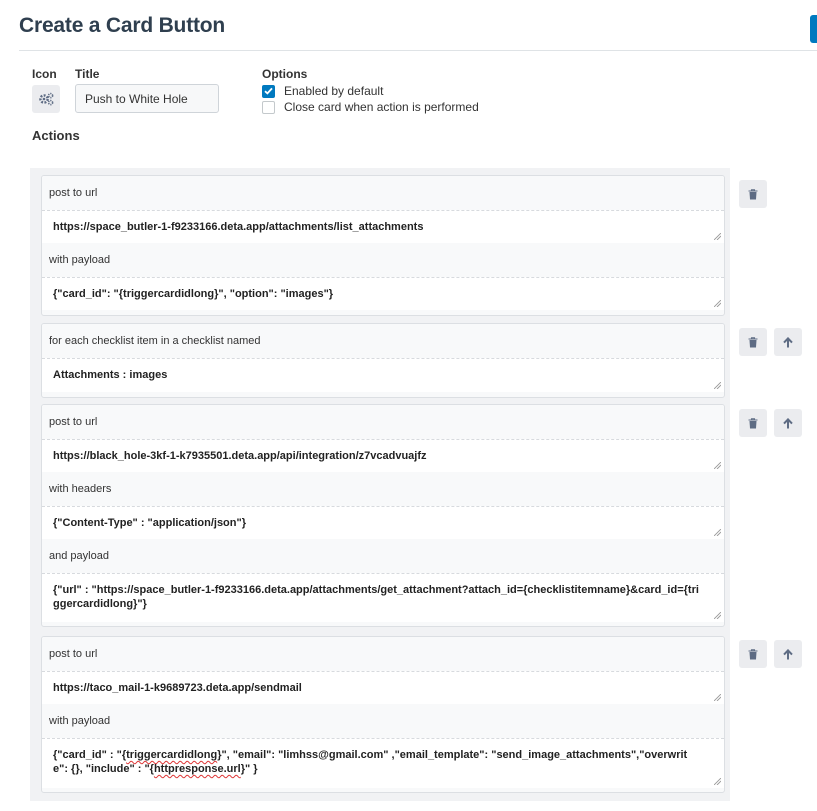 The image size is (817, 811). What do you see at coordinates (383, 556) in the screenshot?
I see `action-row-label: and payload` at bounding box center [383, 556].